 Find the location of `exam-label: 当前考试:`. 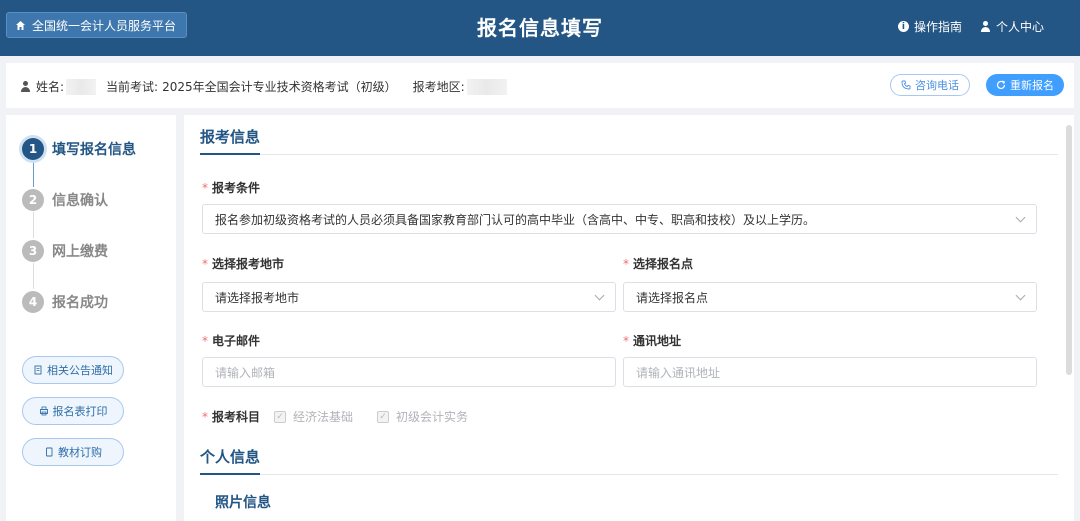

exam-label: 当前考试: is located at coordinates (132, 87).